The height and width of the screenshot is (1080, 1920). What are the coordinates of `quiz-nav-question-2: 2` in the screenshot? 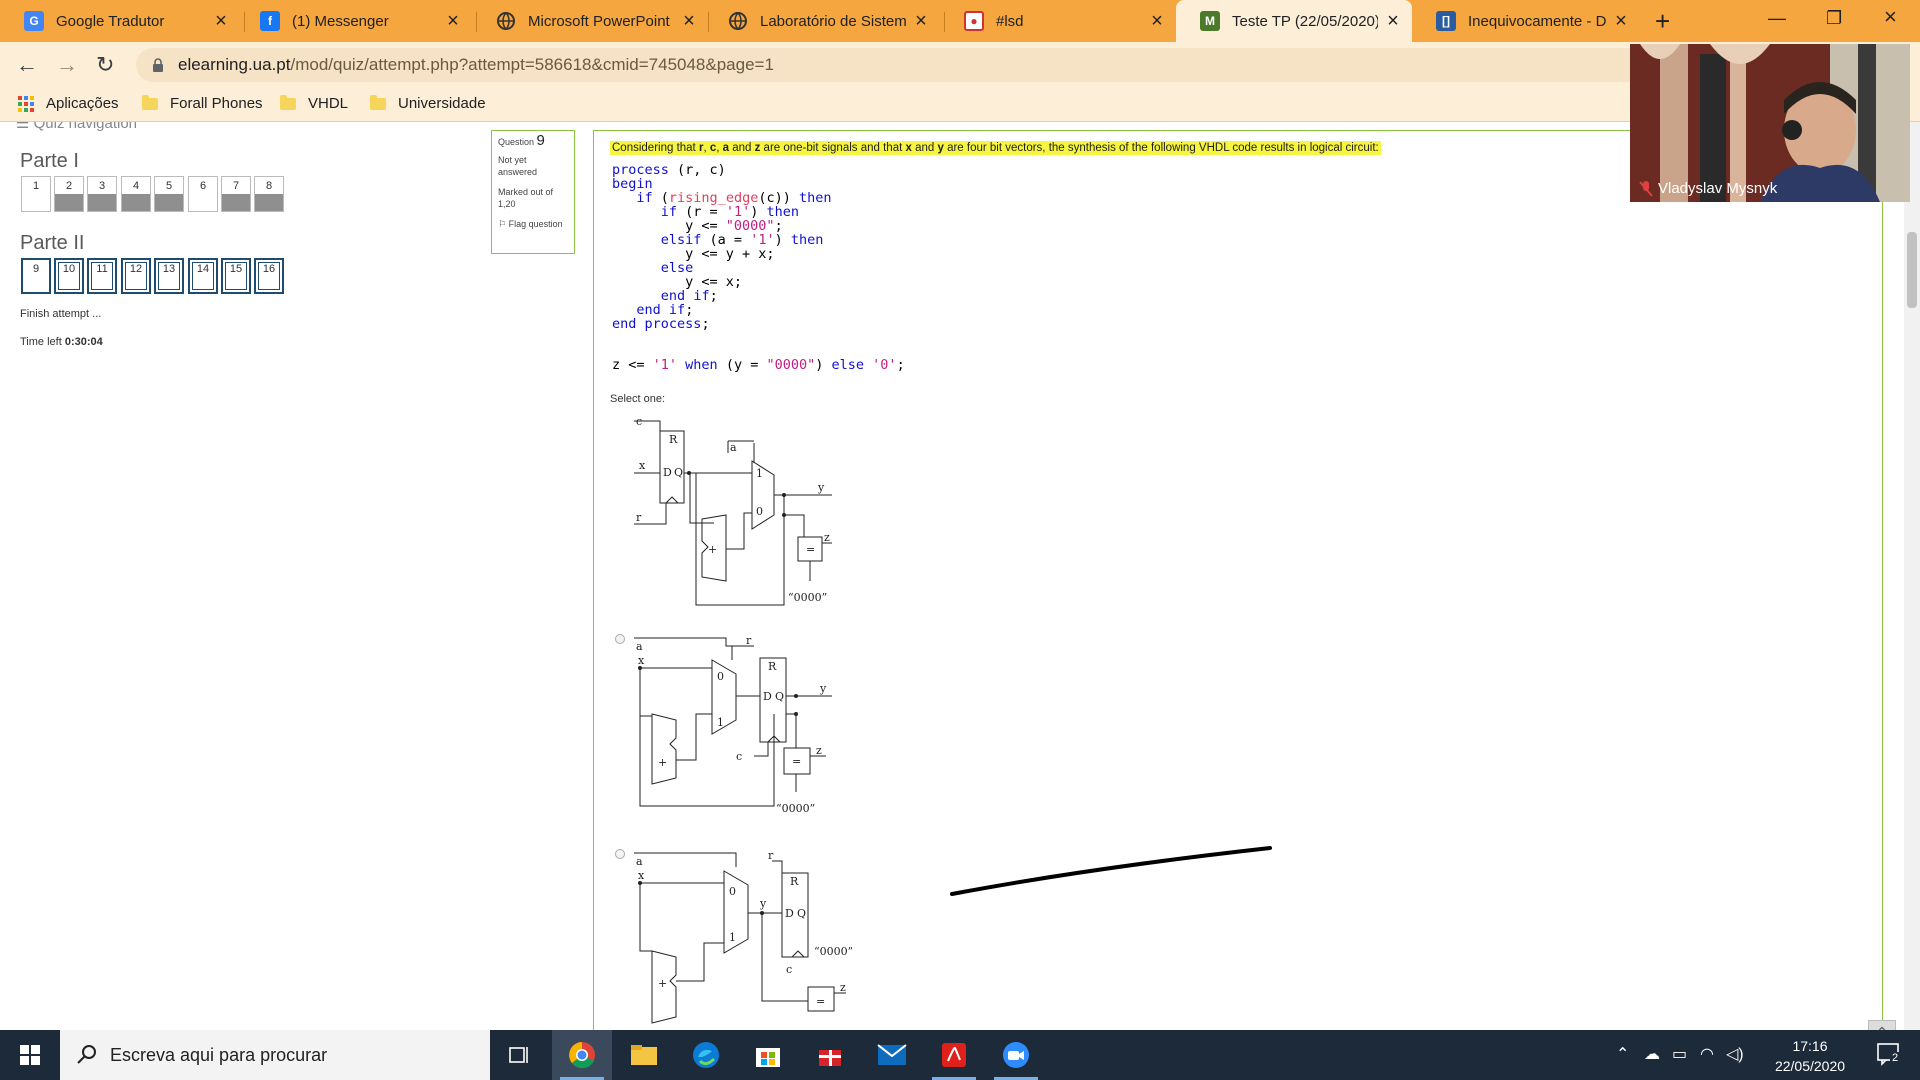 It's located at (69, 194).